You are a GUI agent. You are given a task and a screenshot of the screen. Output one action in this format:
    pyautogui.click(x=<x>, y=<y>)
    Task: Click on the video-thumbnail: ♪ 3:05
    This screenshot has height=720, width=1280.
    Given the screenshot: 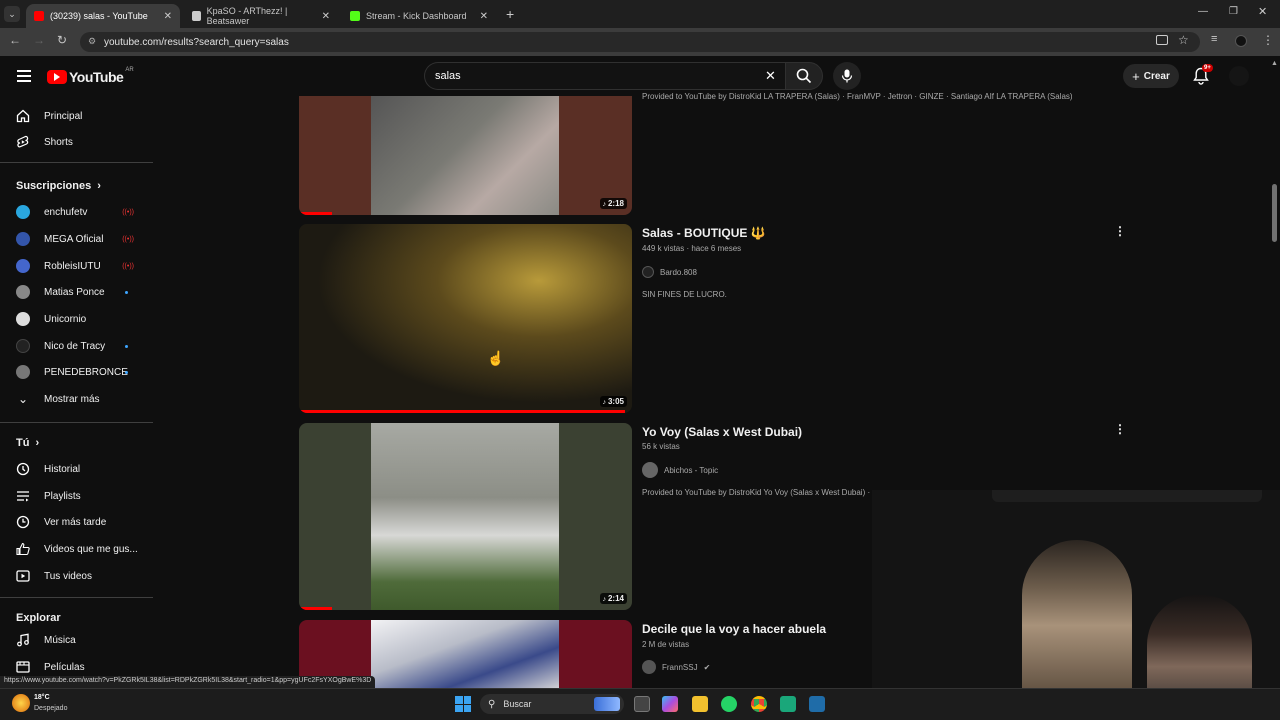 What is the action you would take?
    pyautogui.click(x=465, y=318)
    